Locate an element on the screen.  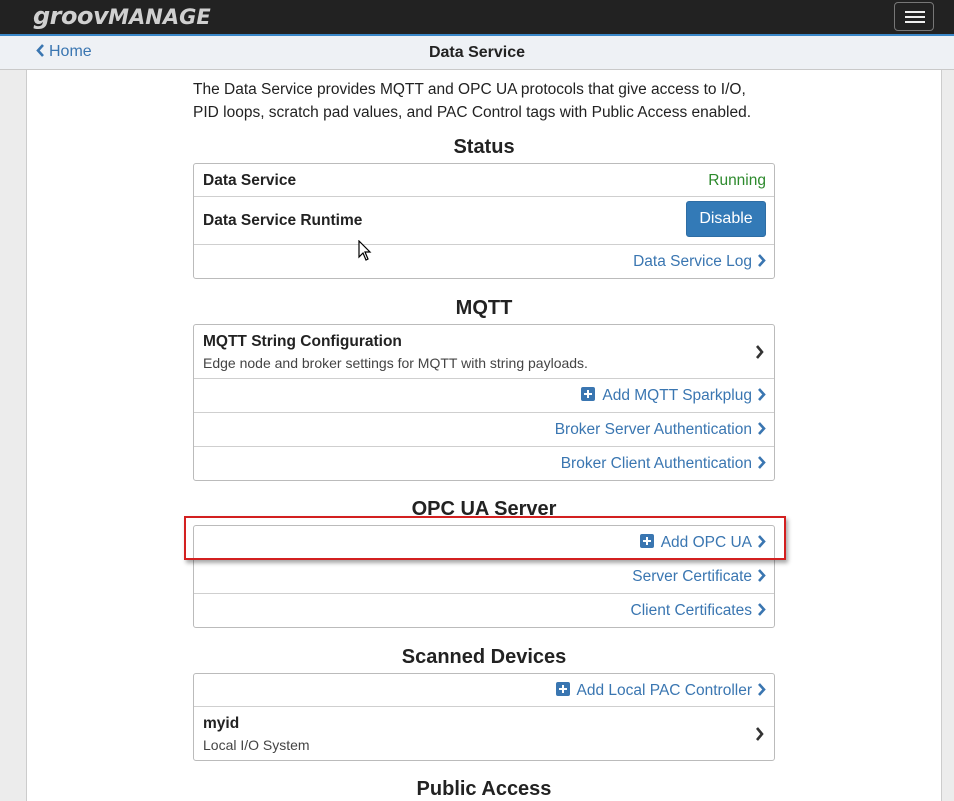
broker-server-auth-row: Broker Server Authentication is located at coordinates (484, 430).